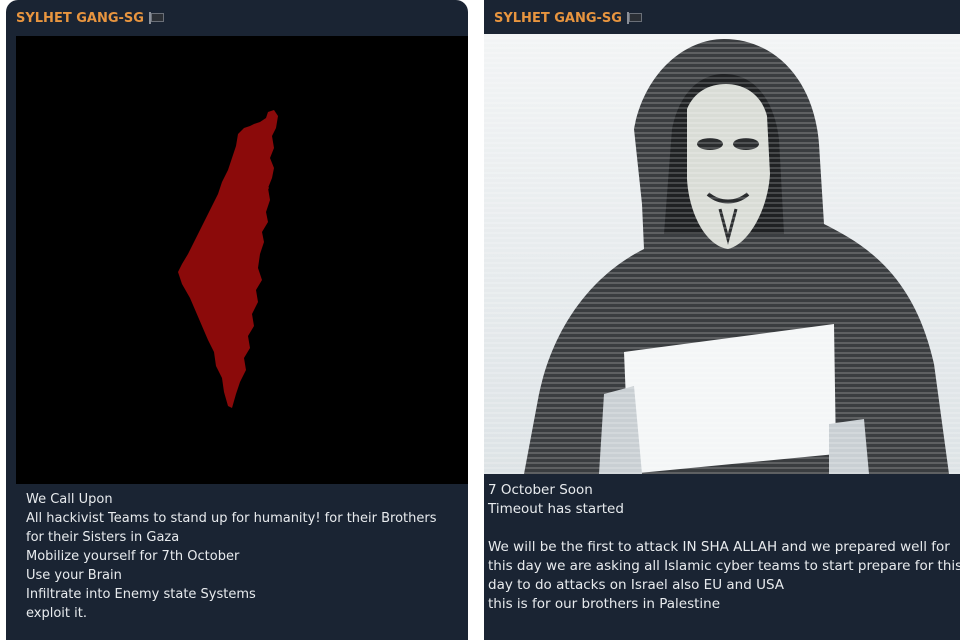  Describe the element at coordinates (540, 490) in the screenshot. I see `caption-line: 7 October Soon` at that location.